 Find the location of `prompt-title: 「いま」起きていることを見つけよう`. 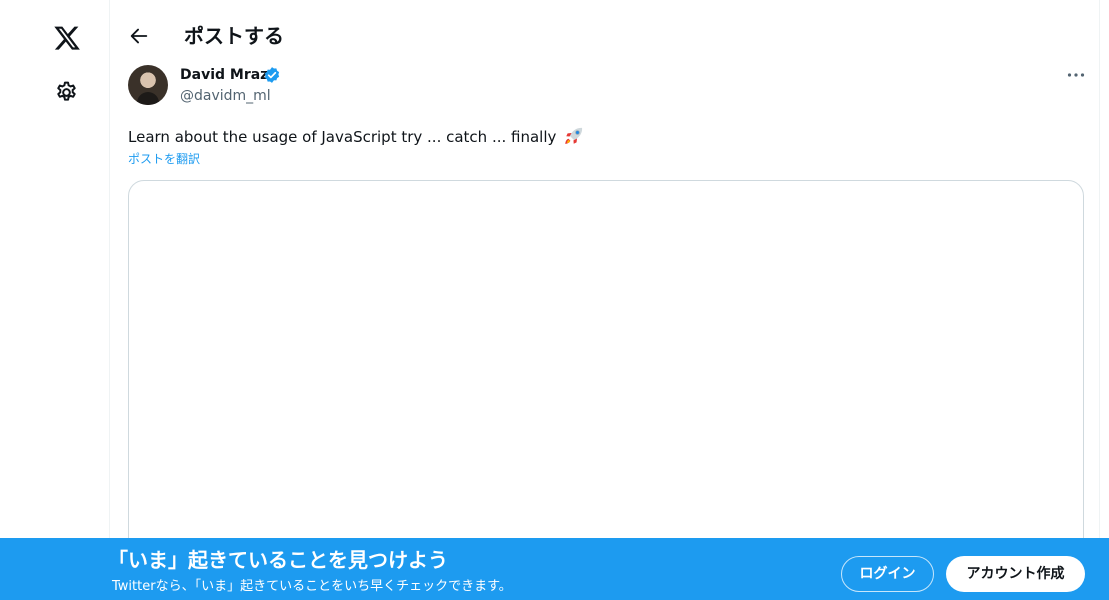

prompt-title: 「いま」起きていることを見つけよう is located at coordinates (278, 560).